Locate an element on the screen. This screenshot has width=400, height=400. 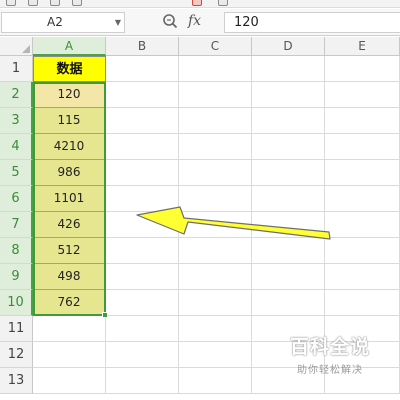
cell-a4: 4210 is located at coordinates (69, 147).